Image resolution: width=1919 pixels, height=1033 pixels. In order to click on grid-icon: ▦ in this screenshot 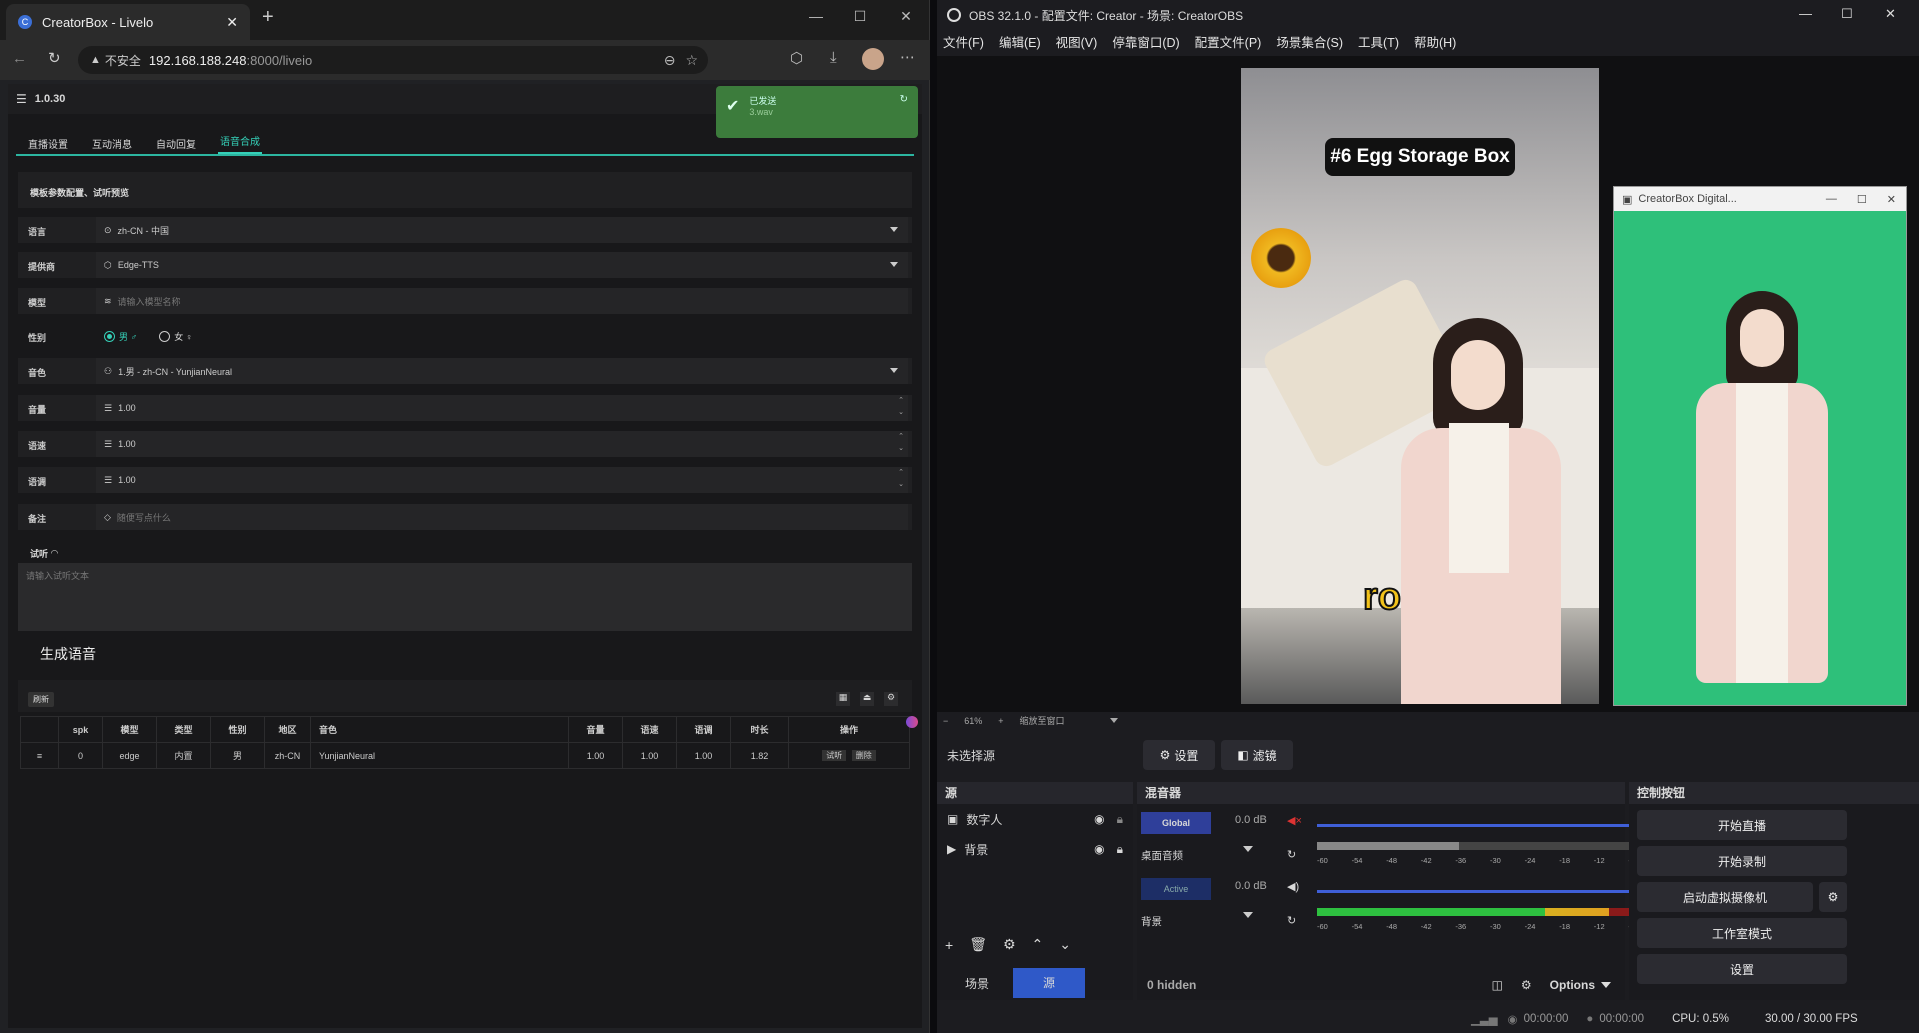, I will do `click(843, 699)`.